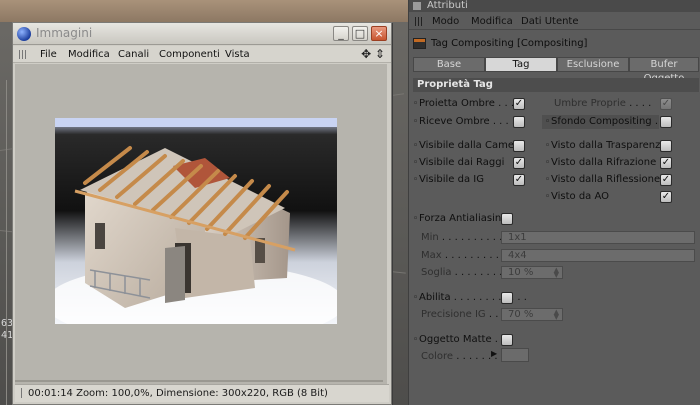  Describe the element at coordinates (472, 145) in the screenshot. I see `label-visibile-camera: Visibile dalla Camera` at that location.